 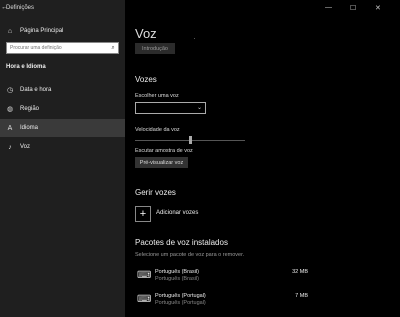 What do you see at coordinates (181, 242) in the screenshot?
I see `installed-packs-heading: Pacotes de voz instalados` at bounding box center [181, 242].